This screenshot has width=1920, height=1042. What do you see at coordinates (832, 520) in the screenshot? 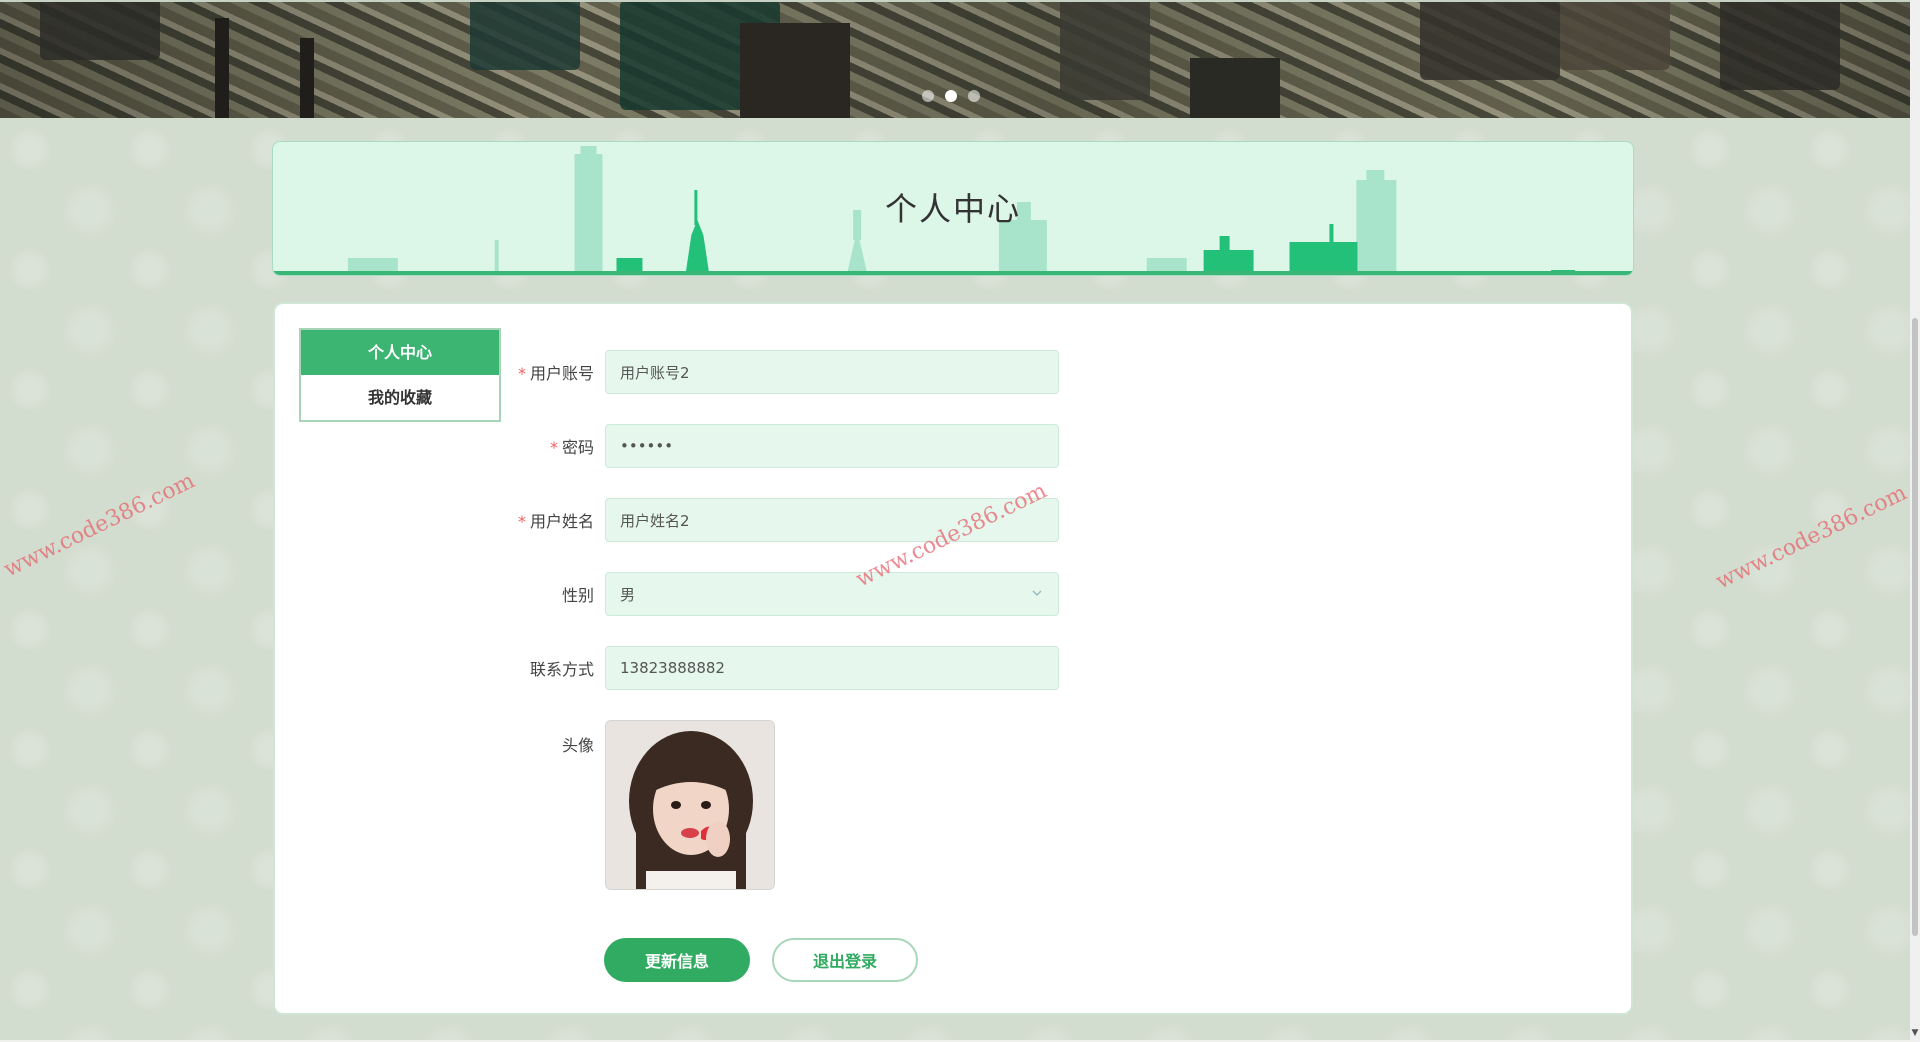
I see `name-input: 用户姓名2` at bounding box center [832, 520].